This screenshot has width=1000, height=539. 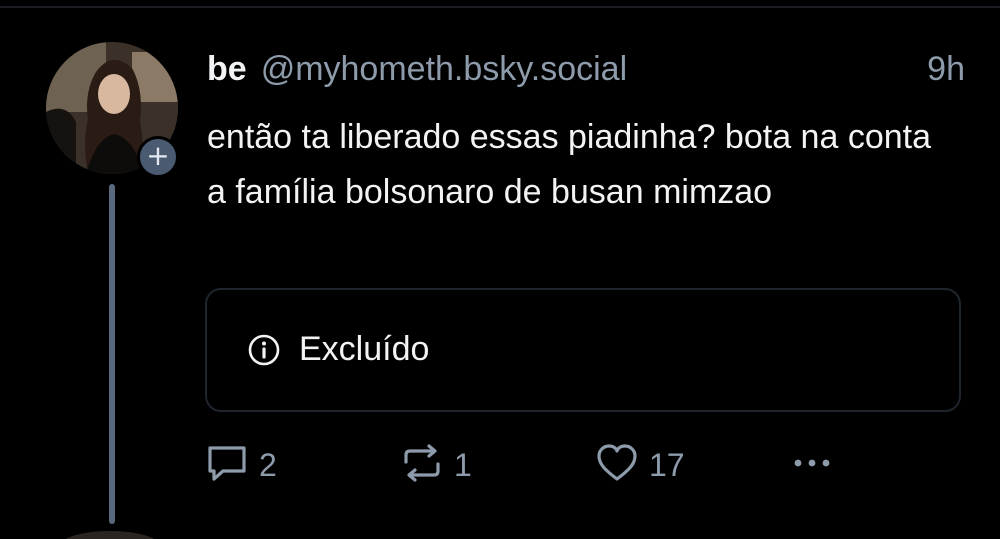 What do you see at coordinates (617, 465) in the screenshot?
I see `heart-icon` at bounding box center [617, 465].